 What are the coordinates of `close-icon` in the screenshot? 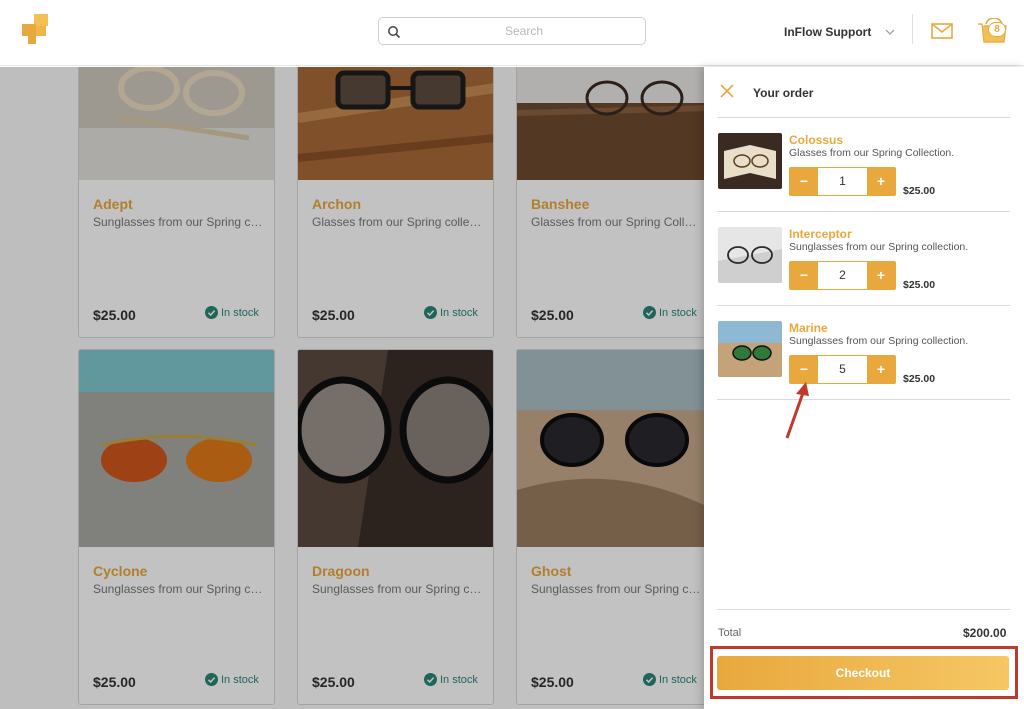 It's located at (727, 91).